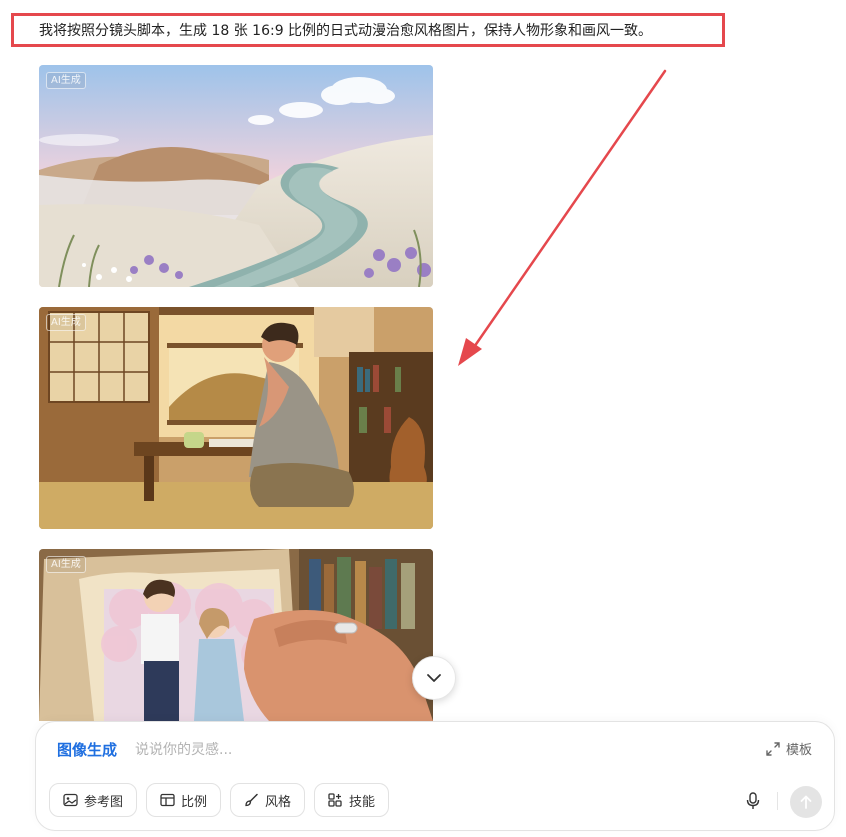 Image resolution: width=846 pixels, height=837 pixels. What do you see at coordinates (104, 802) in the screenshot?
I see `reference-image-label: 参考图` at bounding box center [104, 802].